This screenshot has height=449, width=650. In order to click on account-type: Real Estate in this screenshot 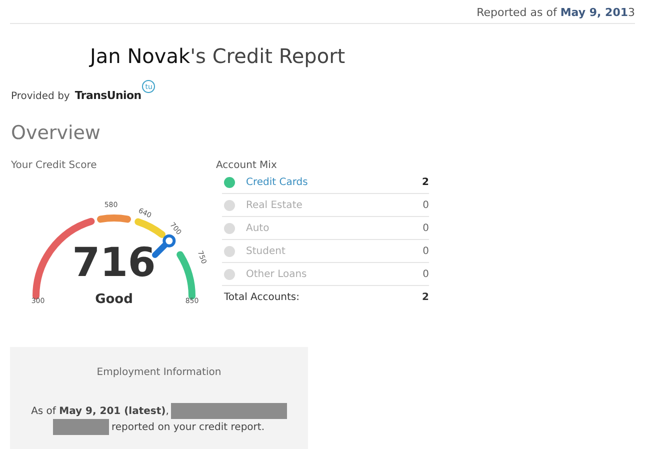, I will do `click(275, 205)`.